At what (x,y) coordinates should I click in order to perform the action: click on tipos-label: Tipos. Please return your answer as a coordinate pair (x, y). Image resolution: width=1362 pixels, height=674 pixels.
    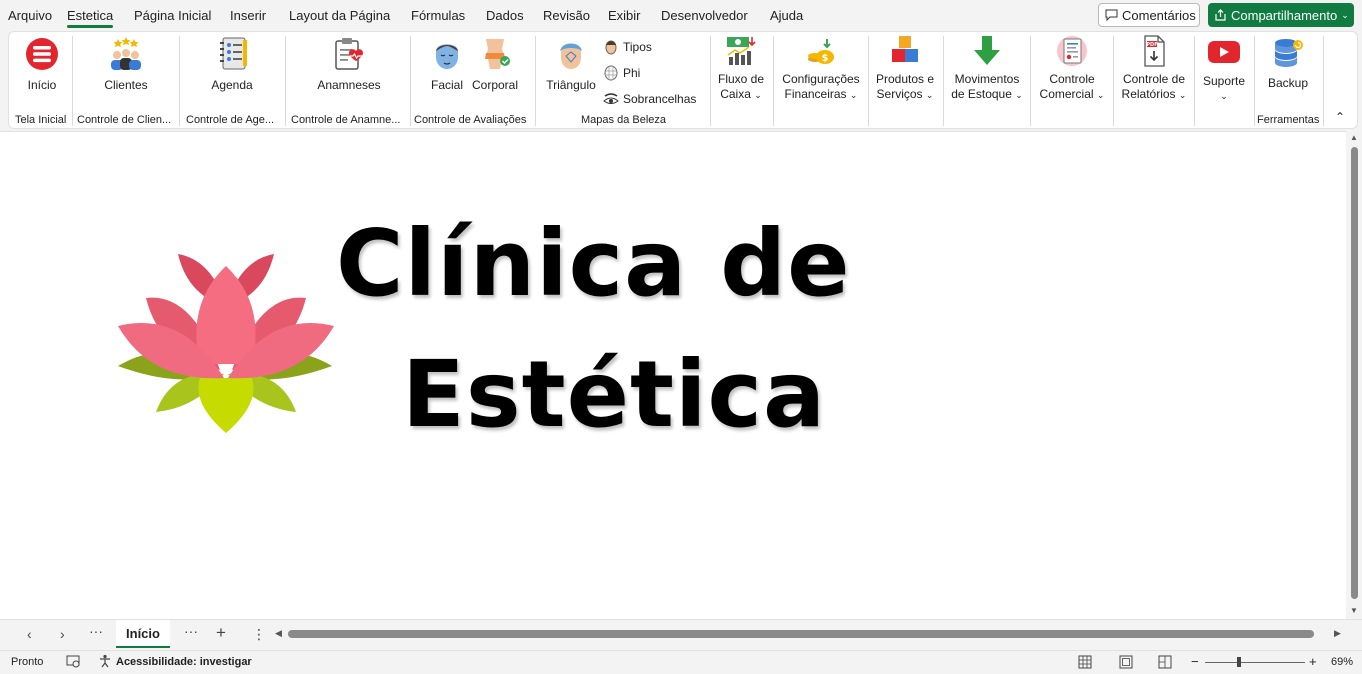
    Looking at the image, I should click on (637, 47).